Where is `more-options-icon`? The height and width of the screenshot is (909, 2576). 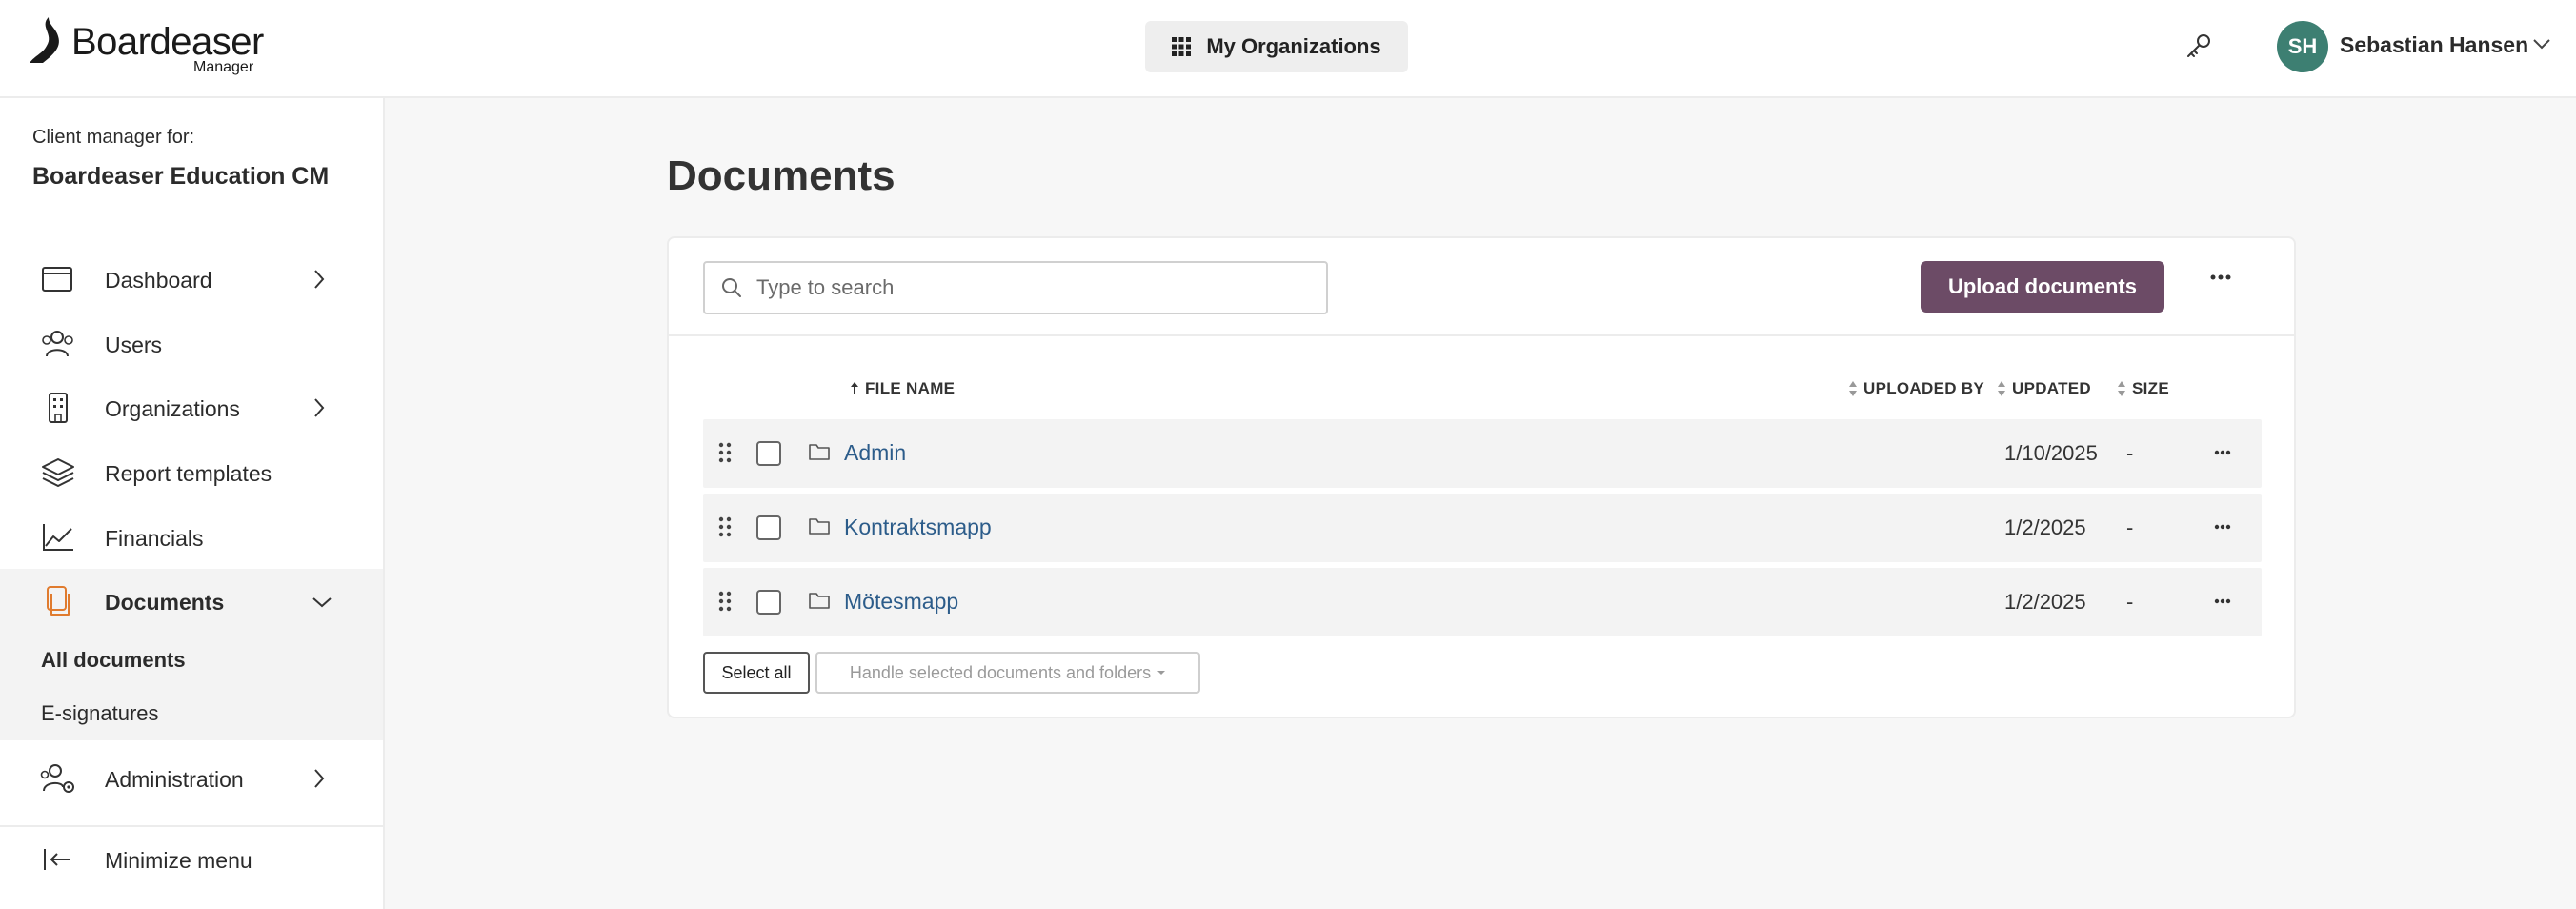 more-options-icon is located at coordinates (2220, 277).